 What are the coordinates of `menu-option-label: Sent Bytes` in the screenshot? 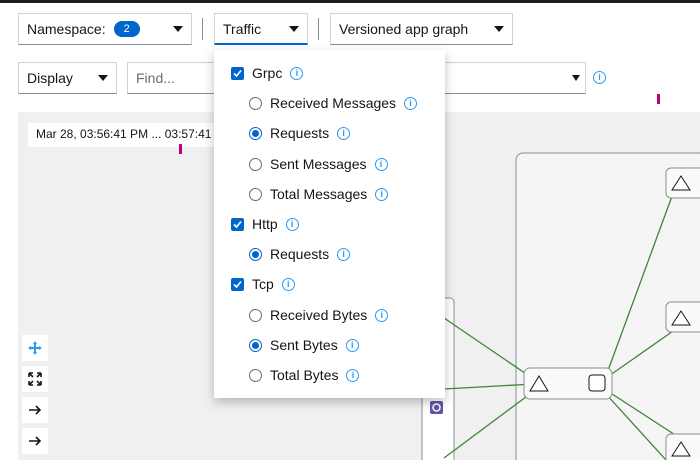 It's located at (304, 345).